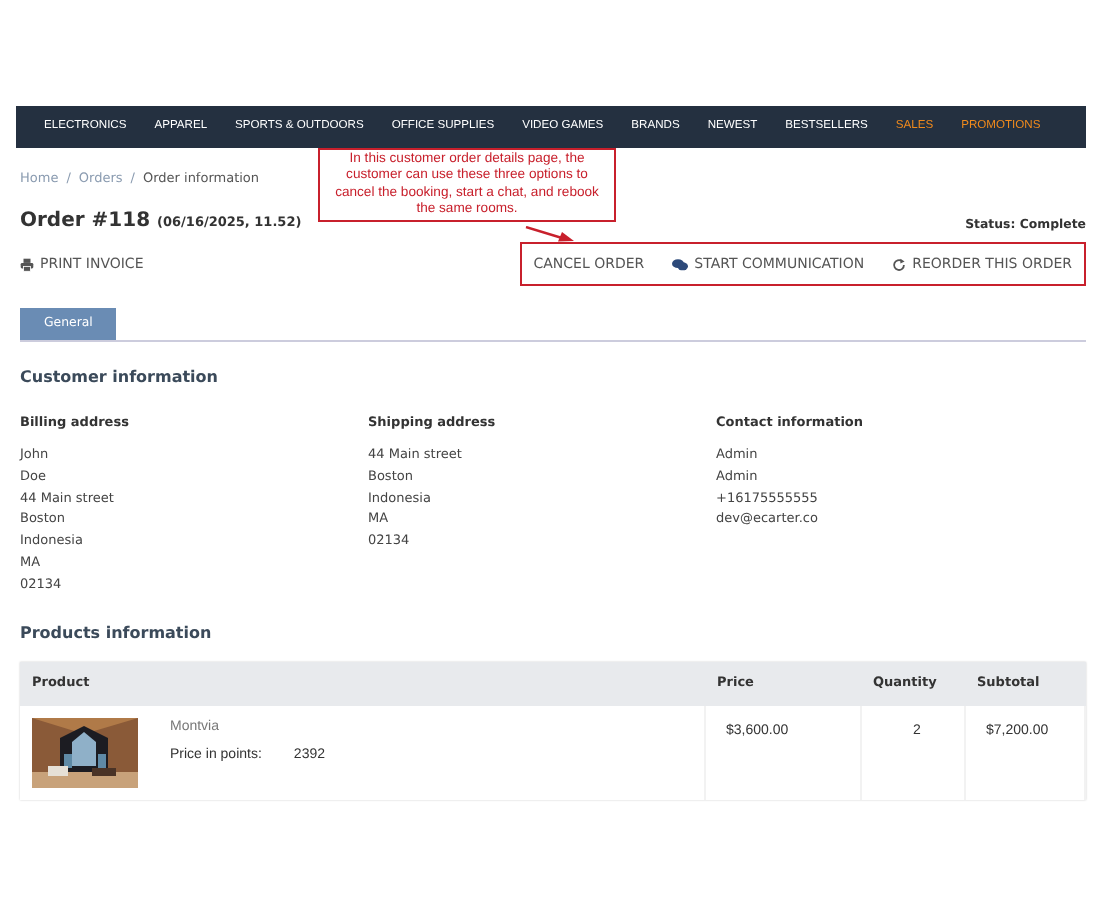  I want to click on section-title: Customer information, so click(120, 377).